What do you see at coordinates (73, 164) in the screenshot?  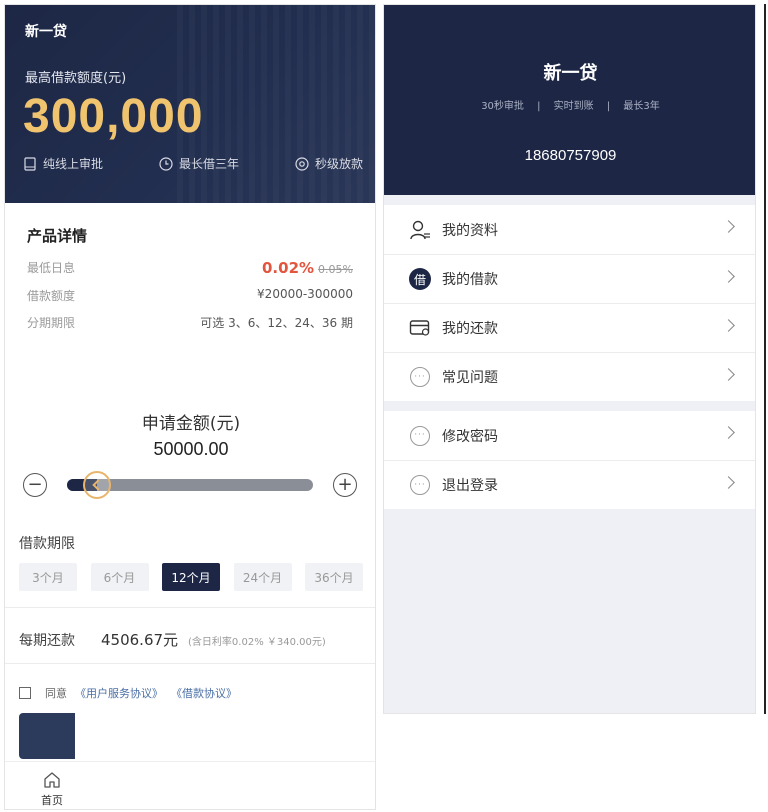 I see `feature-label: 纯线上审批` at bounding box center [73, 164].